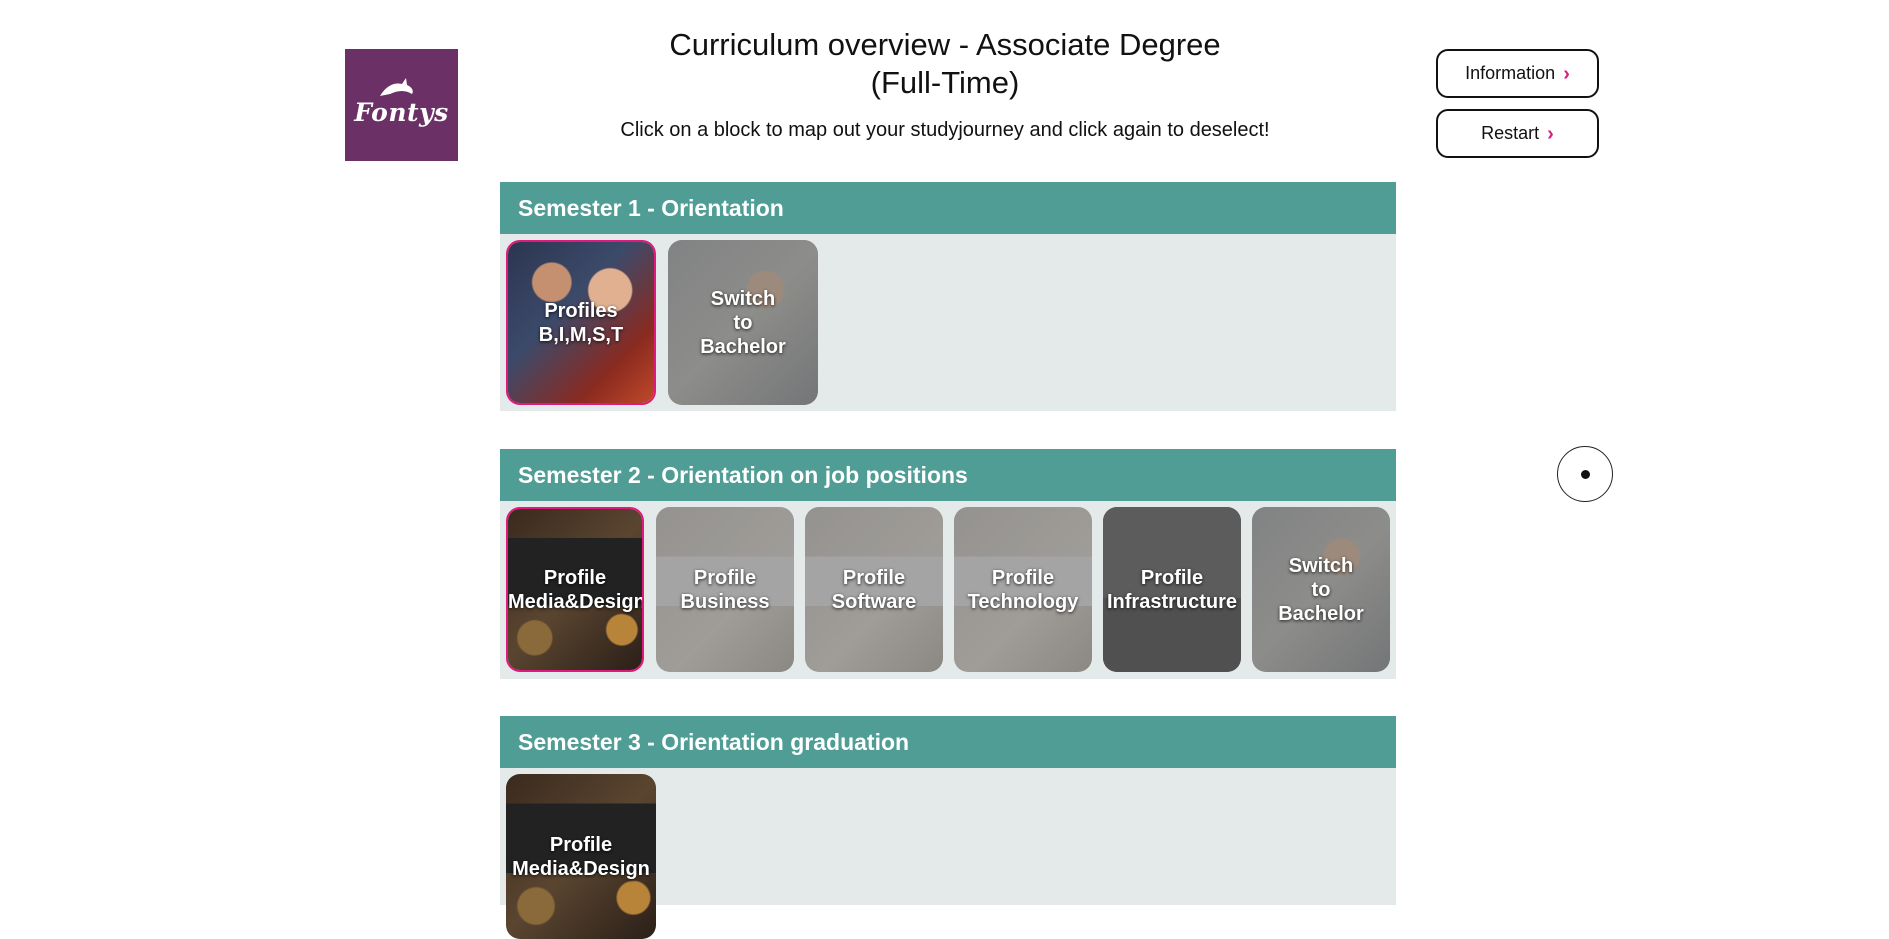 The width and height of the screenshot is (1889, 939). I want to click on card-label: Profile Infrastructure, so click(1172, 589).